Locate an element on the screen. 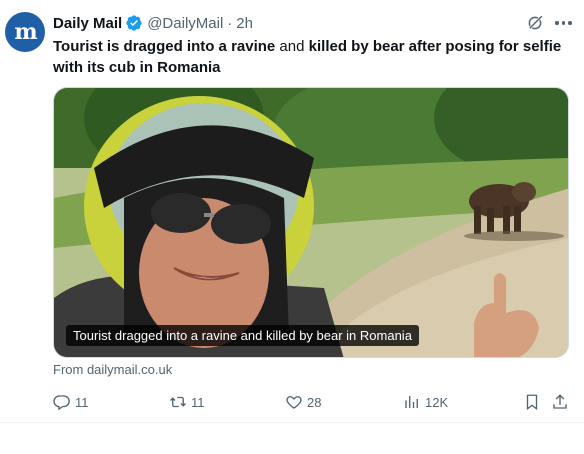 The width and height of the screenshot is (584, 454). link-source: From dailymail.co.uk is located at coordinates (112, 369).